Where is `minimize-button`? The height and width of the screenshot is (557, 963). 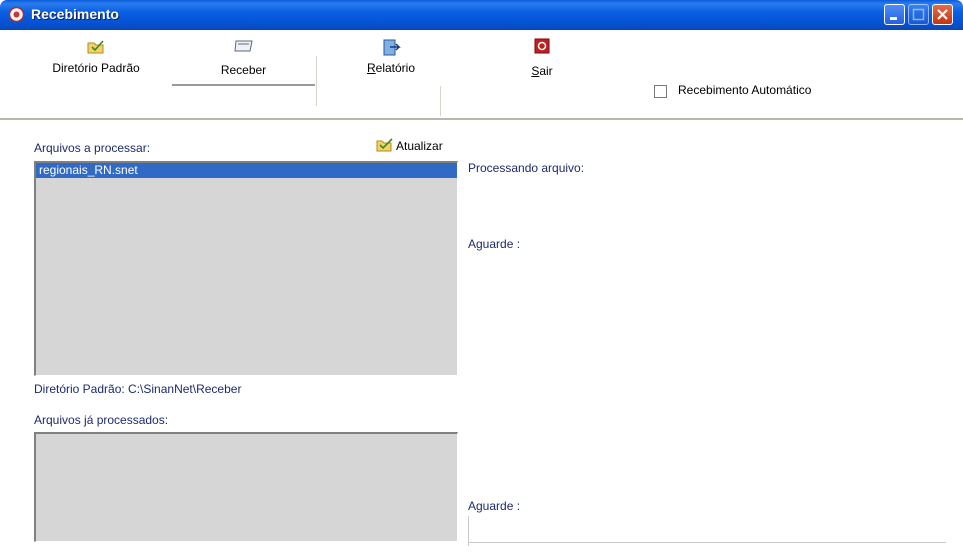
minimize-button is located at coordinates (894, 14).